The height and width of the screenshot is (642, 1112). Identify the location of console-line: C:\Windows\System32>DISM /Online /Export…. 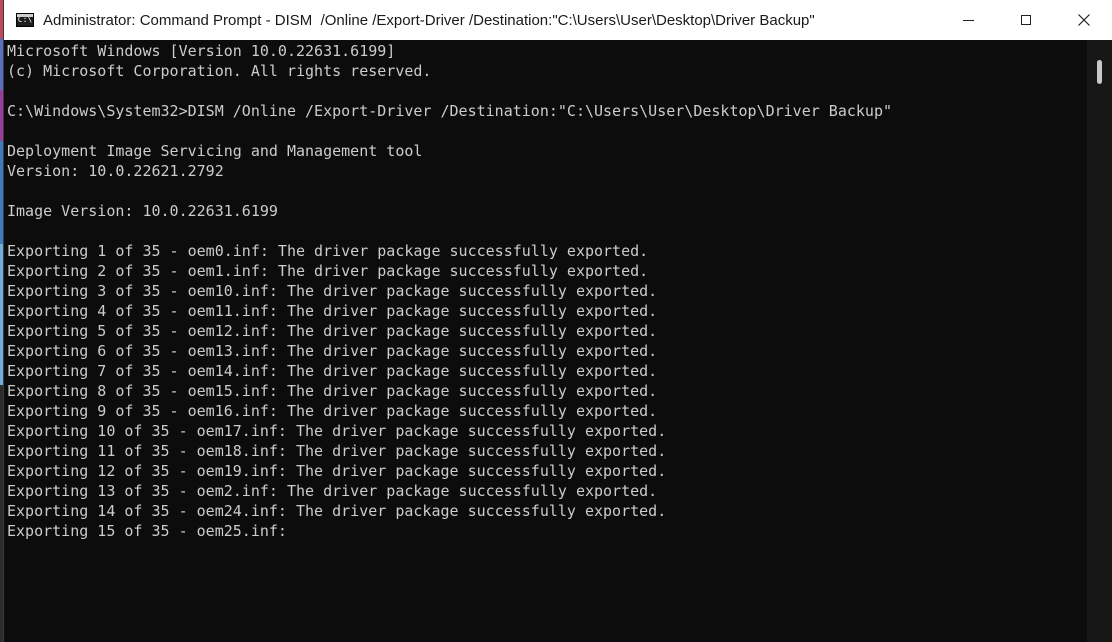
(450, 111).